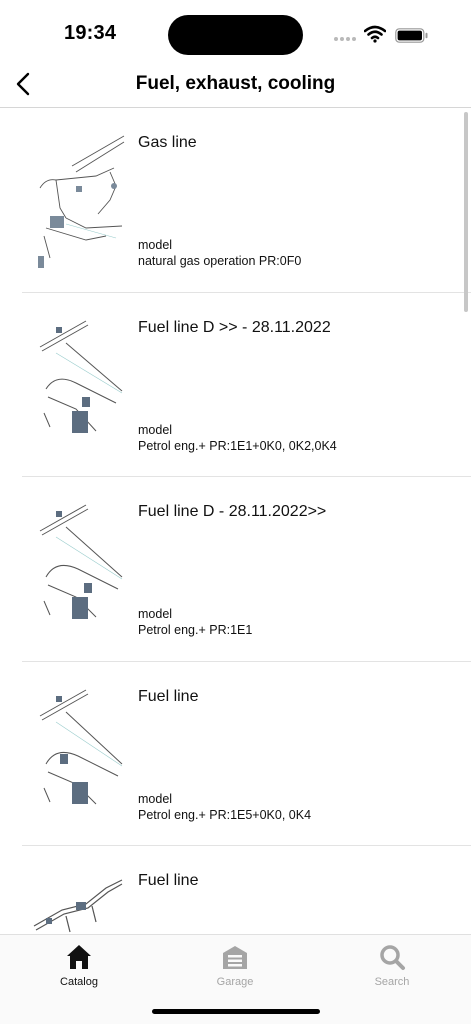 This screenshot has height=1024, width=471. Describe the element at coordinates (235, 957) in the screenshot. I see `garage-icon` at that location.